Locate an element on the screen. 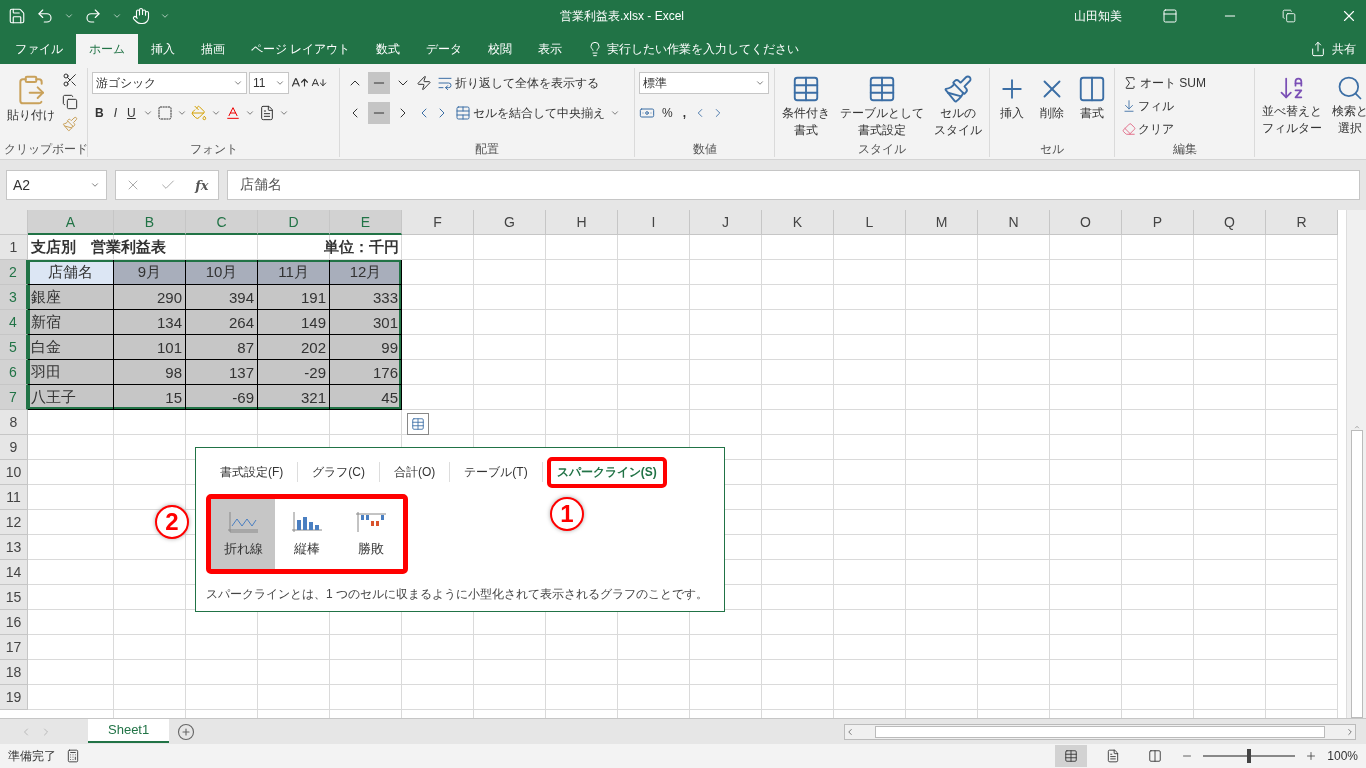 Image resolution: width=1366 pixels, height=768 pixels. wrap-text-icon is located at coordinates (445, 83).